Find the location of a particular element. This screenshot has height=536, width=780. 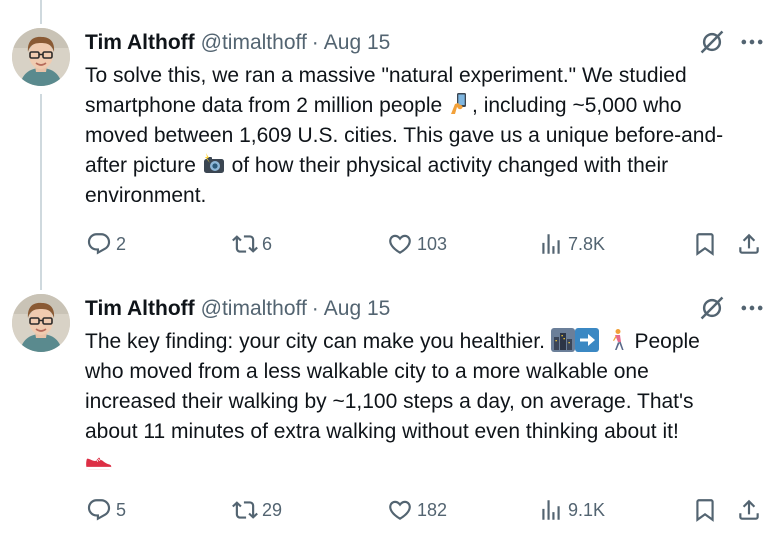

action-bar: 5 29 182 9.1K is located at coordinates (390, 510).